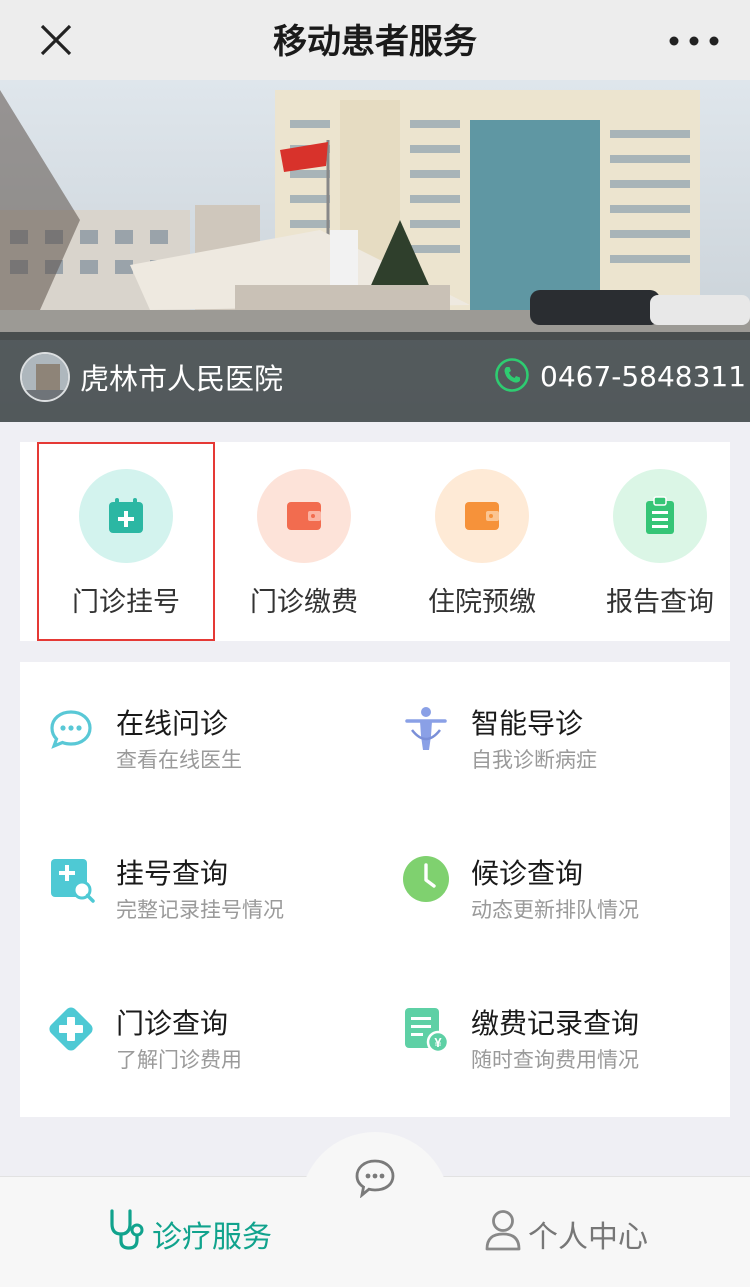 The height and width of the screenshot is (1287, 750). I want to click on service-online-consultation: 在线问诊 查看在线医生, so click(190, 717).